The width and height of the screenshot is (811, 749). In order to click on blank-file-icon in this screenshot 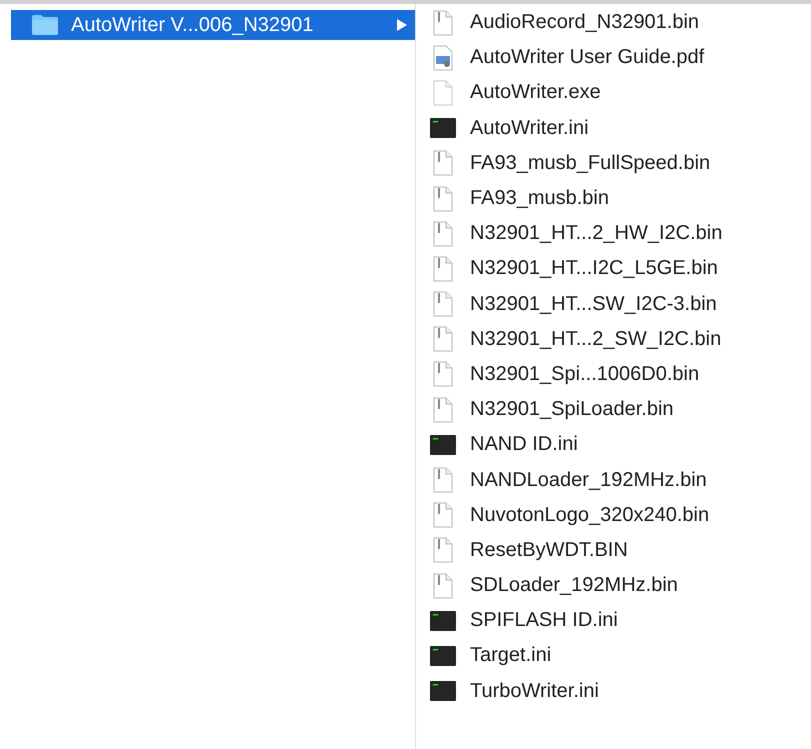, I will do `click(443, 93)`.